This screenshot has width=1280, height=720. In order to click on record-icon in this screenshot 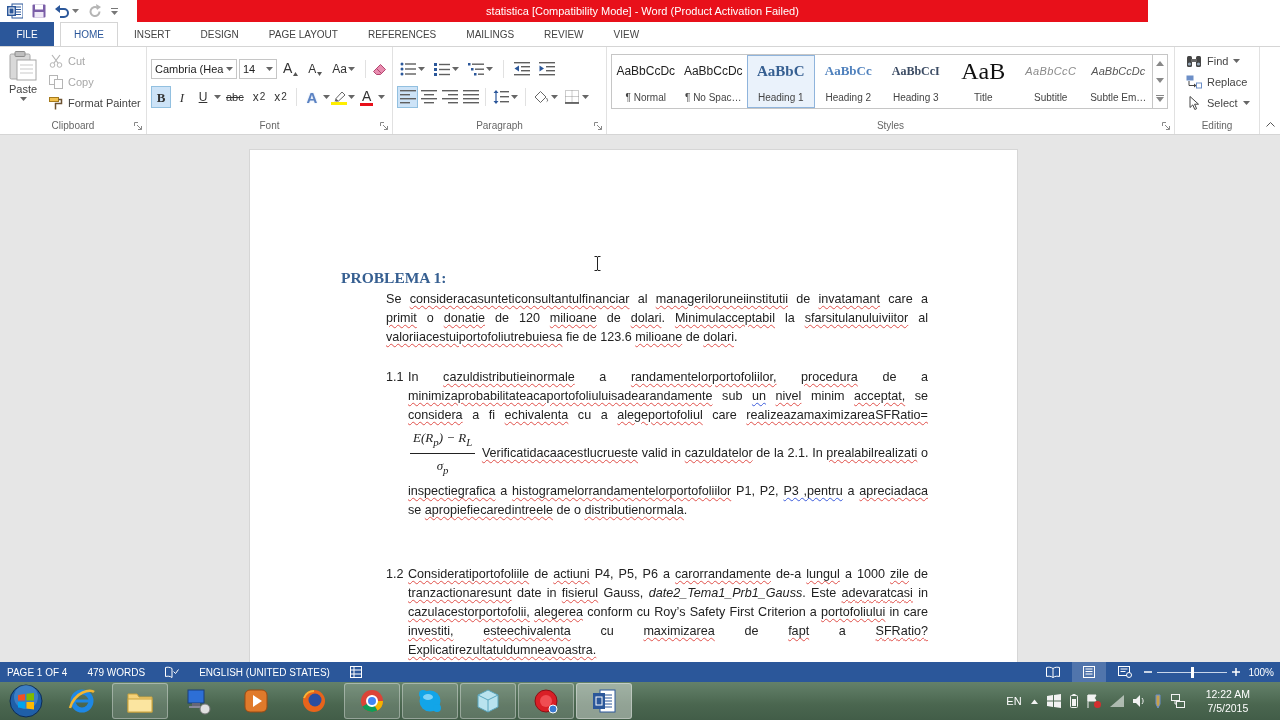, I will do `click(546, 701)`.